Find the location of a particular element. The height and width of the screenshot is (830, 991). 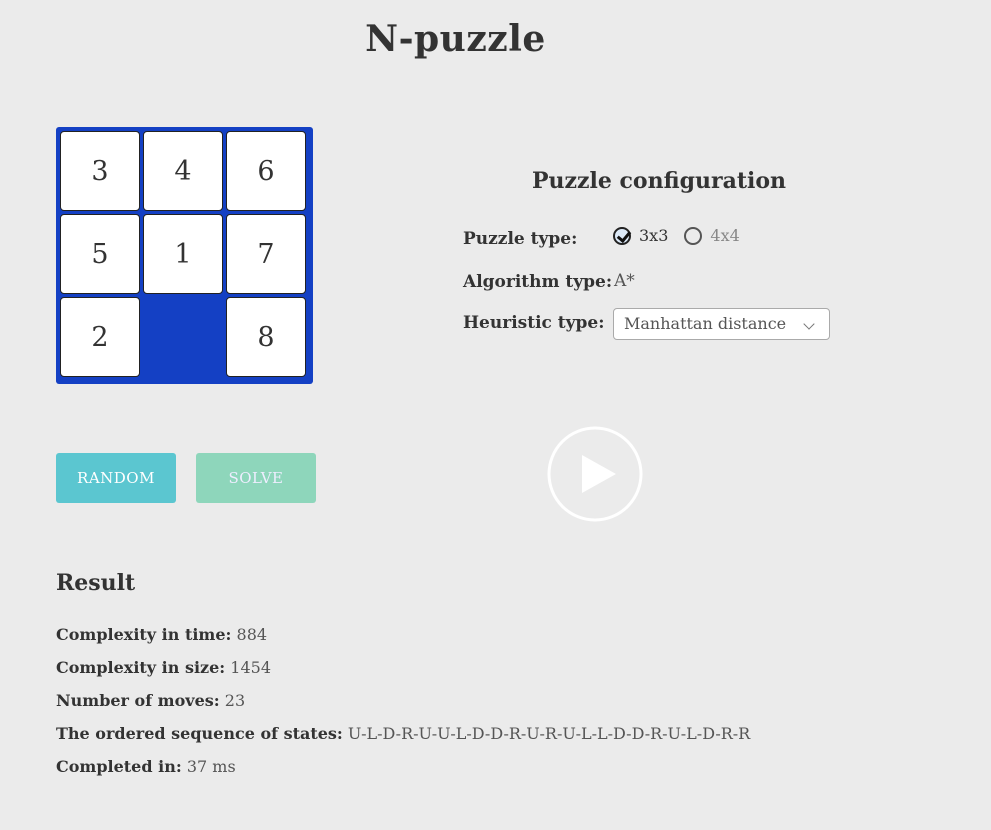

result-completed: Completed in: 37 ms is located at coordinates (146, 766).